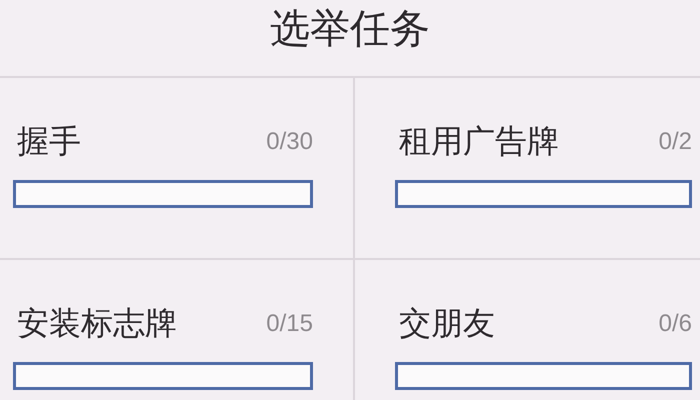 Image resolution: width=700 pixels, height=400 pixels. What do you see at coordinates (675, 324) in the screenshot?
I see `task-count: 0/6` at bounding box center [675, 324].